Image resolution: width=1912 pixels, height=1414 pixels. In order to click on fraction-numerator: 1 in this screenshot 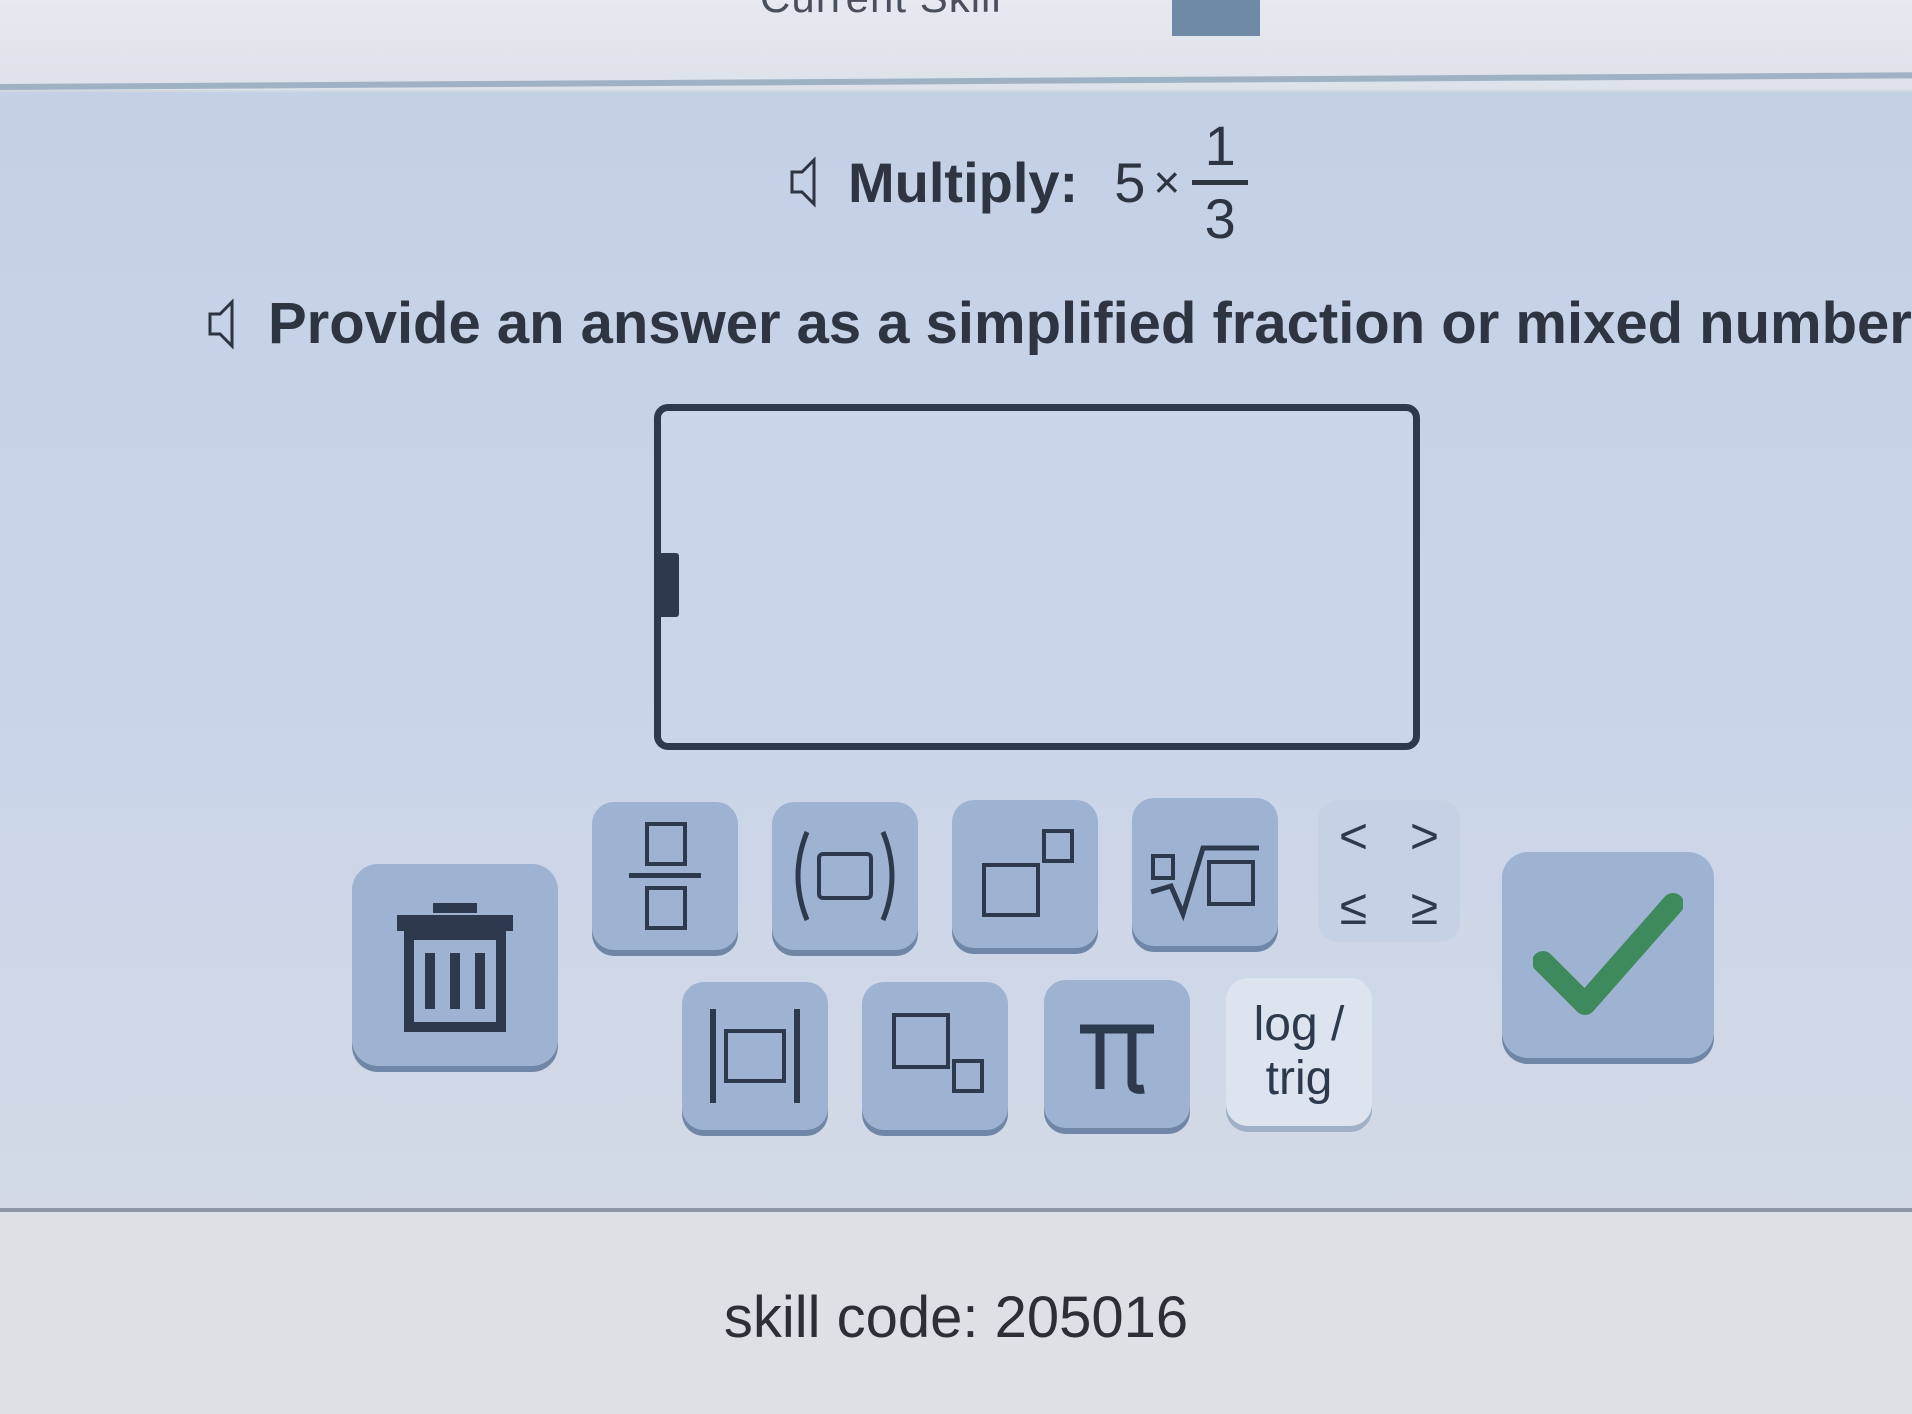, I will do `click(1220, 145)`.